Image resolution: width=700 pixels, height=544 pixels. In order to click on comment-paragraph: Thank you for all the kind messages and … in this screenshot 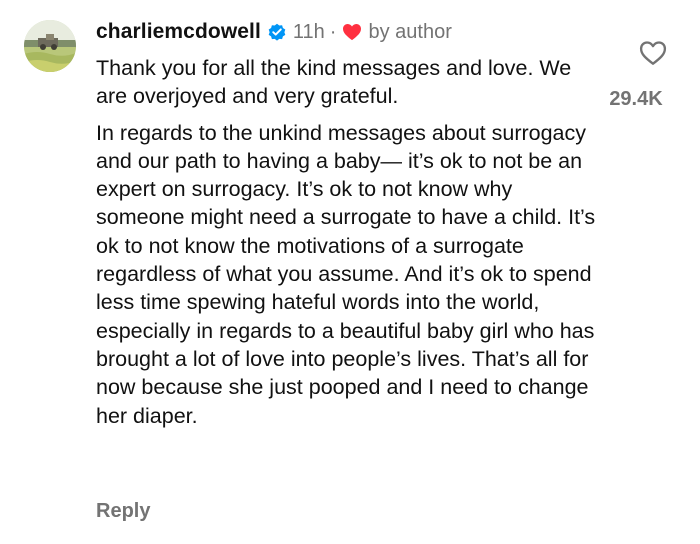, I will do `click(334, 82)`.